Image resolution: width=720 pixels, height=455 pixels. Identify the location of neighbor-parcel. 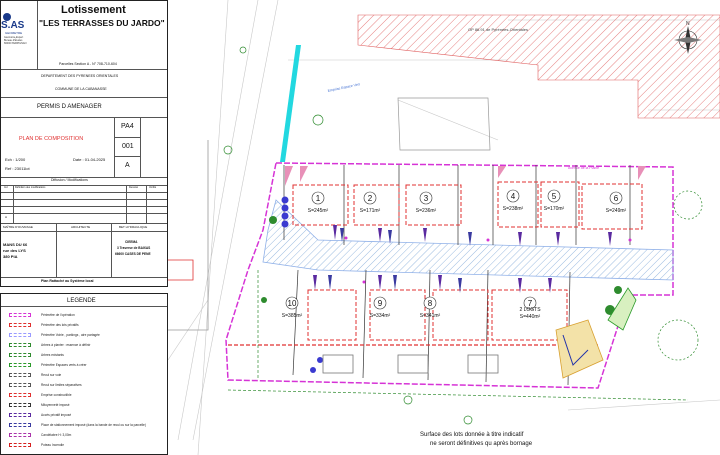
(538, 66).